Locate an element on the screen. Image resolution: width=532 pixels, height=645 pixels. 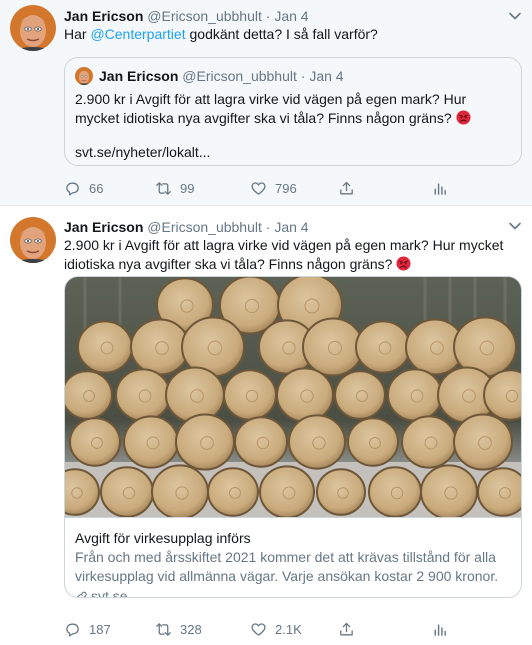
link-card-domain: svt.se is located at coordinates (101, 593).